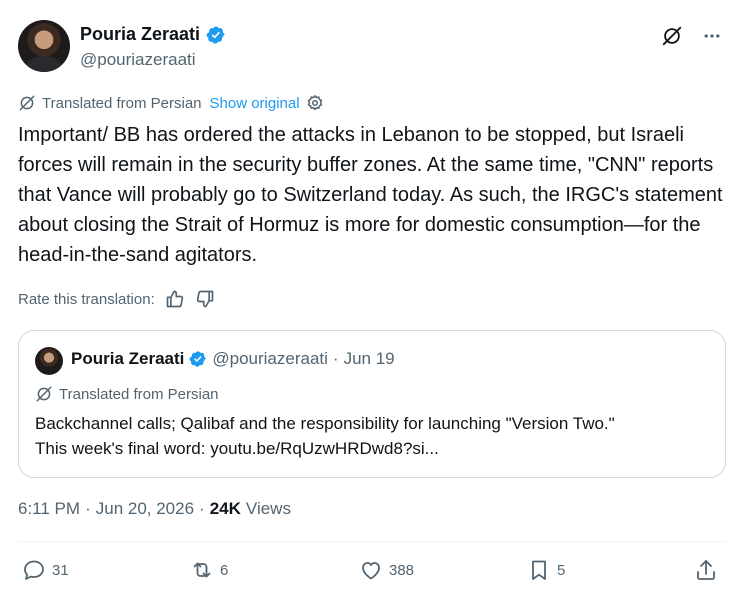 Image resolution: width=746 pixels, height=604 pixels. Describe the element at coordinates (140, 34) in the screenshot. I see `author-name: Pouria Zeraati` at that location.